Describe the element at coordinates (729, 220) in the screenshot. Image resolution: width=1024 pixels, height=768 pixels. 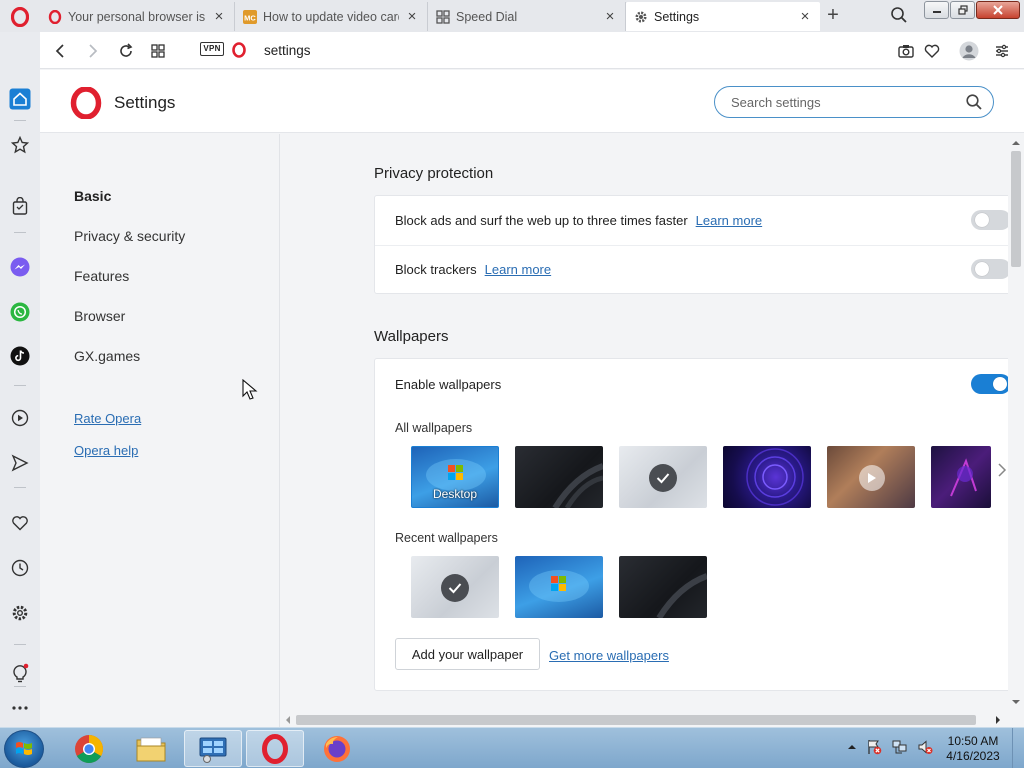
I see `block-ads-learn-more-link: Learn more` at that location.